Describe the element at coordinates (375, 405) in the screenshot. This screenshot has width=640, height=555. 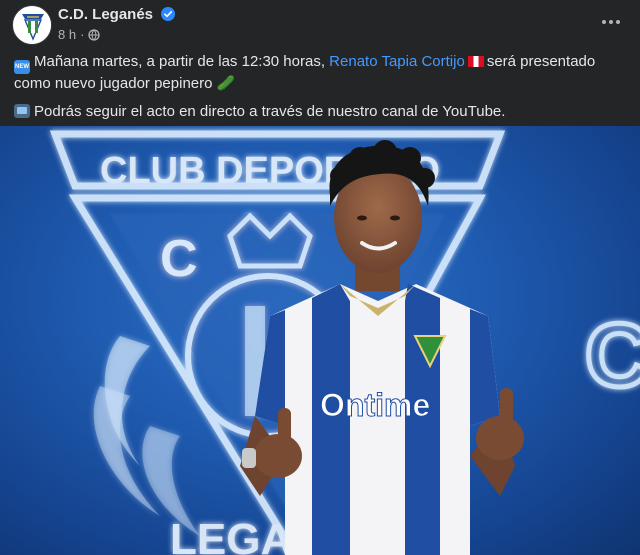
I see `shirt-sponsor: Ontime` at that location.